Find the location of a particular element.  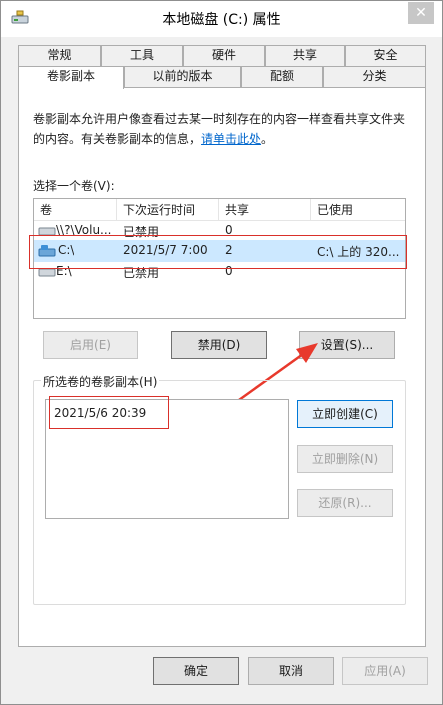

title-bar: 本地磁盘 (C:) 属性 ✕ is located at coordinates (221, 19).